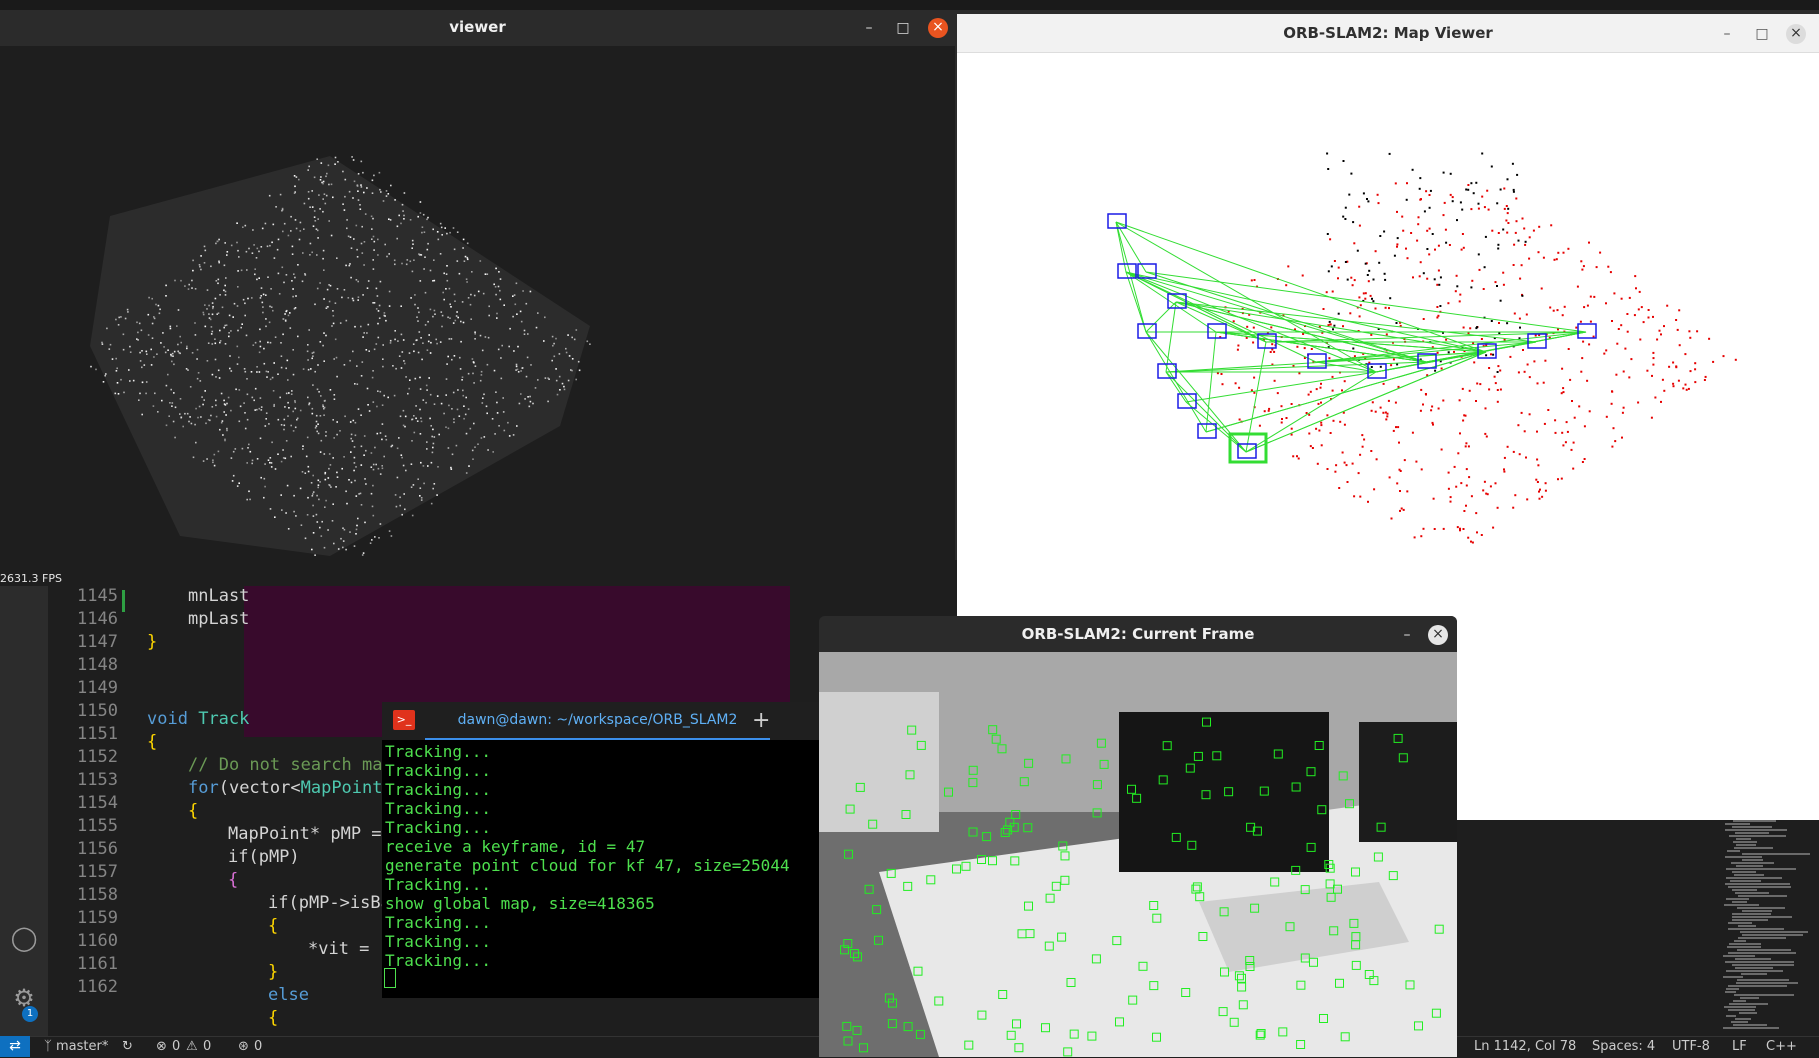  What do you see at coordinates (1525, 1046) in the screenshot?
I see `cursor-position: Ln 1142, Col 78` at bounding box center [1525, 1046].